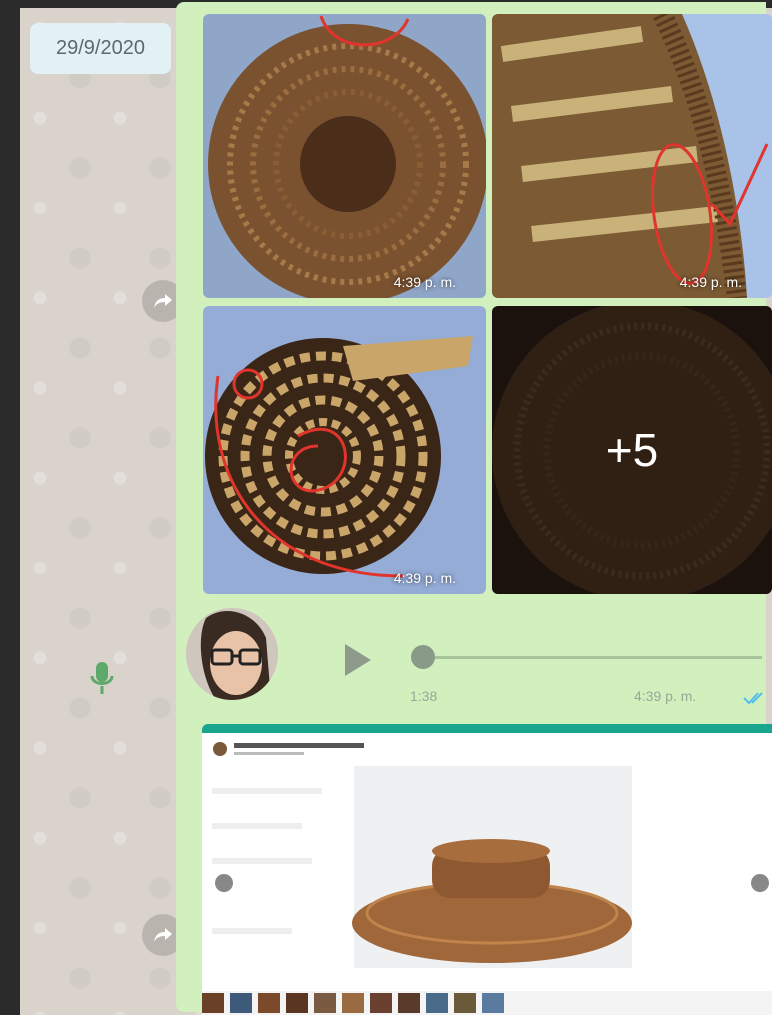 The width and height of the screenshot is (772, 1015). Describe the element at coordinates (232, 654) in the screenshot. I see `avatar` at that location.